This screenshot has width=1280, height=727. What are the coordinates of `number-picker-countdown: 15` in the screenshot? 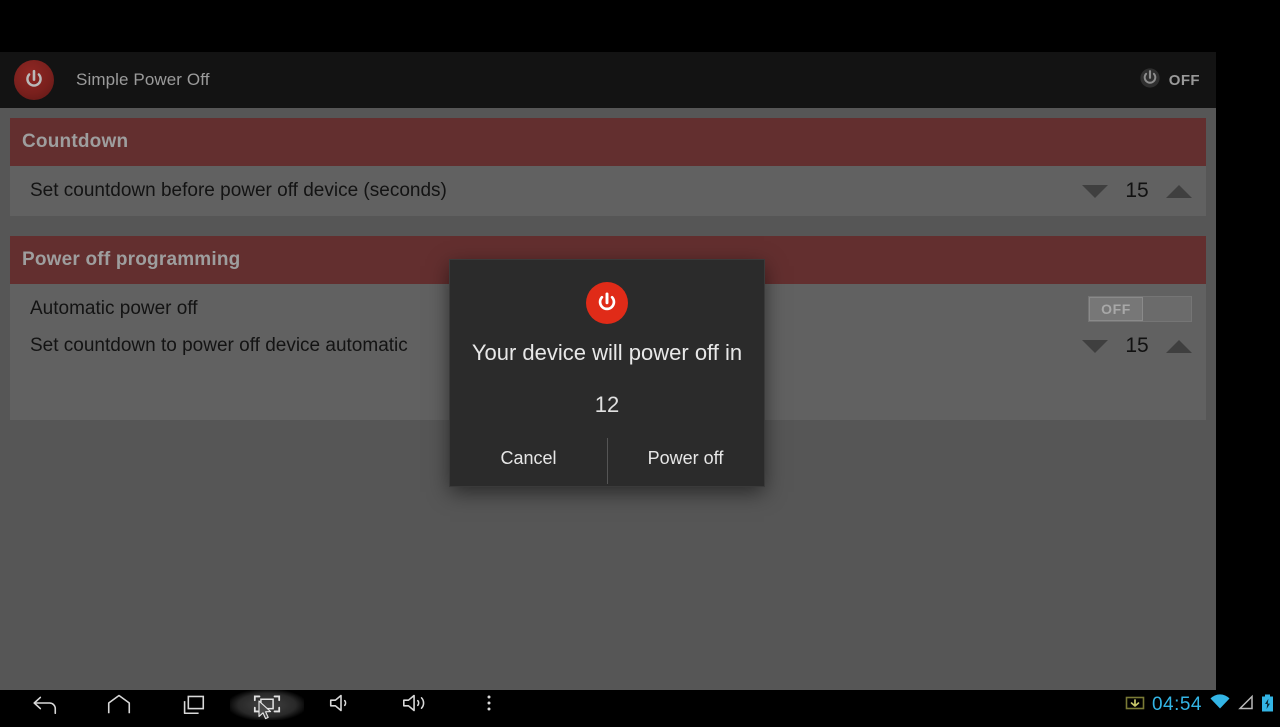 It's located at (1137, 191).